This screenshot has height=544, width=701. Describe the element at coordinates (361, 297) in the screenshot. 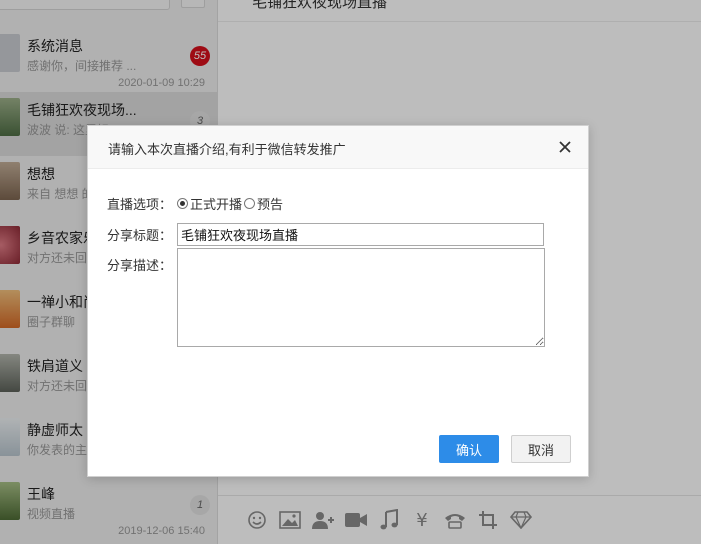

I see `share-desc-textarea` at that location.